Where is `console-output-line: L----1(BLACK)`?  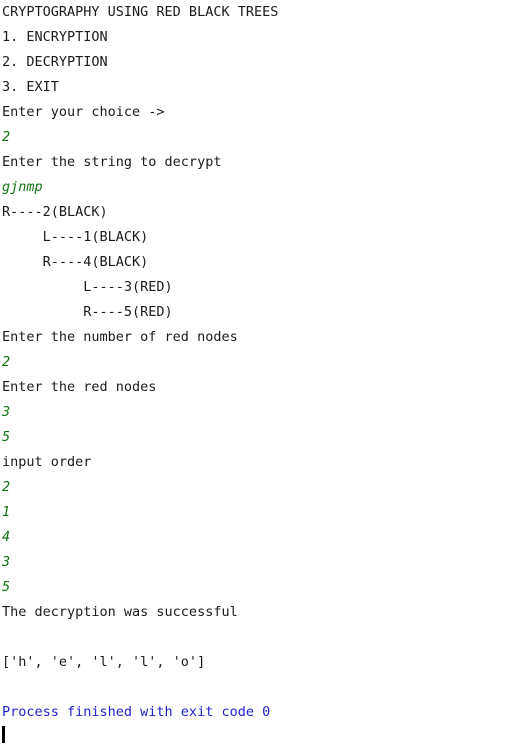
console-output-line: L----1(BLACK) is located at coordinates (75, 237).